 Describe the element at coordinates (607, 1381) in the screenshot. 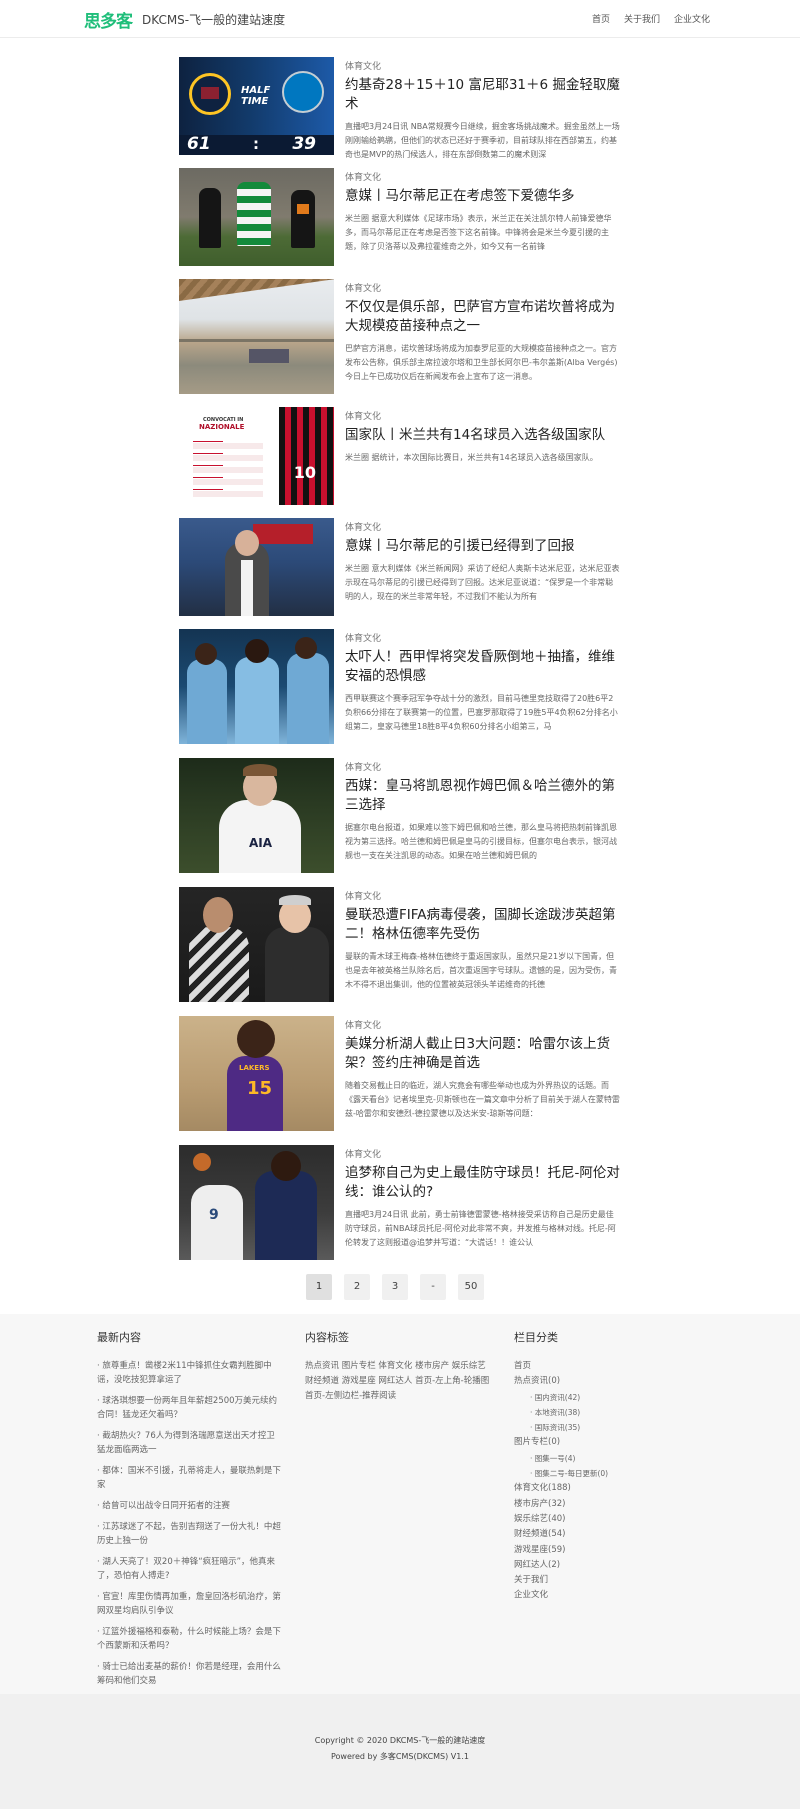

I see `category-link: 热点资讯(0)` at that location.